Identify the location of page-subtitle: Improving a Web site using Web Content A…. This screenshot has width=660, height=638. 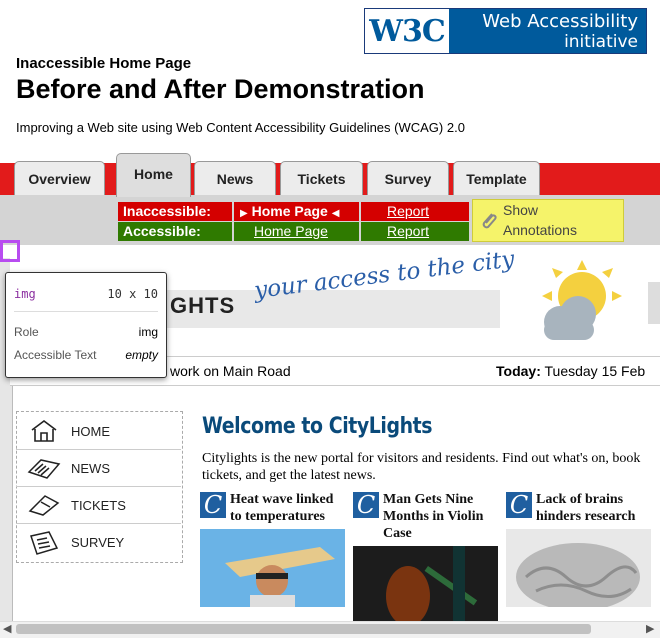
(240, 127).